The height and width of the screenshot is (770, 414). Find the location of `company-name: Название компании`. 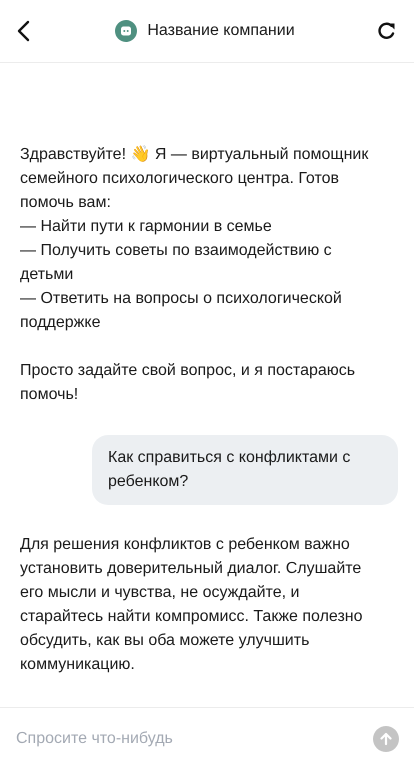

company-name: Название компании is located at coordinates (221, 31).